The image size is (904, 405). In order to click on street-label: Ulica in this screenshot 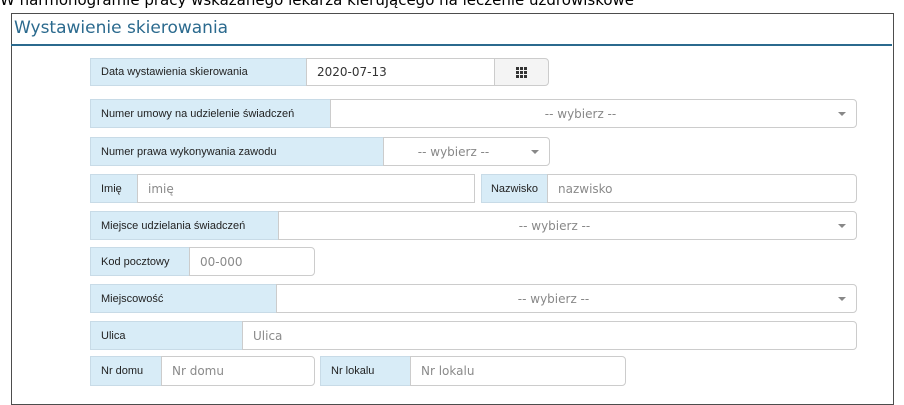, I will do `click(166, 335)`.